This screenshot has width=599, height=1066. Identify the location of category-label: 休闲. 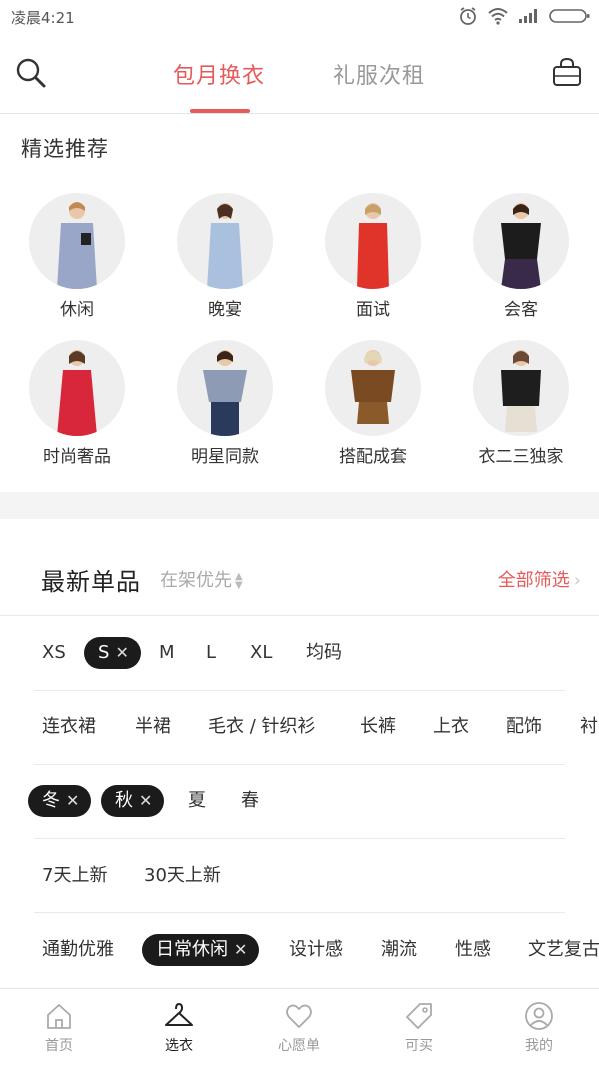
(77, 310).